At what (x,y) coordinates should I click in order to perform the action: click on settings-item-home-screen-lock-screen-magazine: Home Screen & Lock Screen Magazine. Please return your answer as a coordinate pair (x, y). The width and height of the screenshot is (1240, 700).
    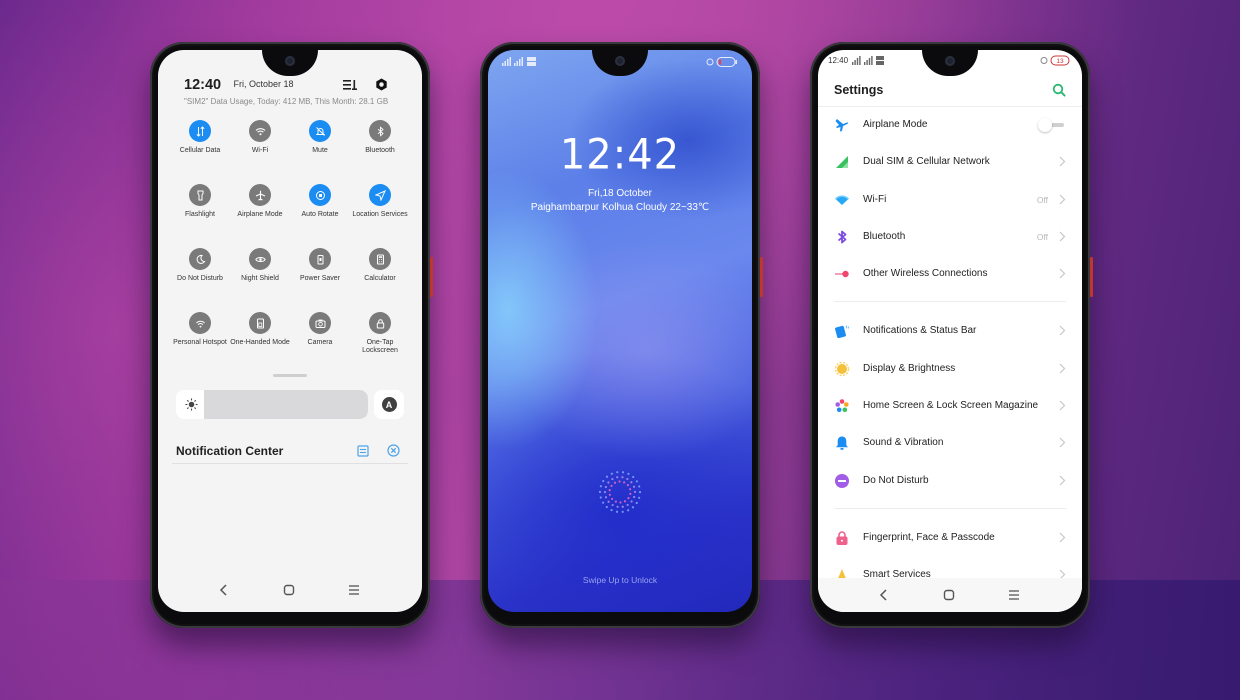
    Looking at the image, I should click on (950, 405).